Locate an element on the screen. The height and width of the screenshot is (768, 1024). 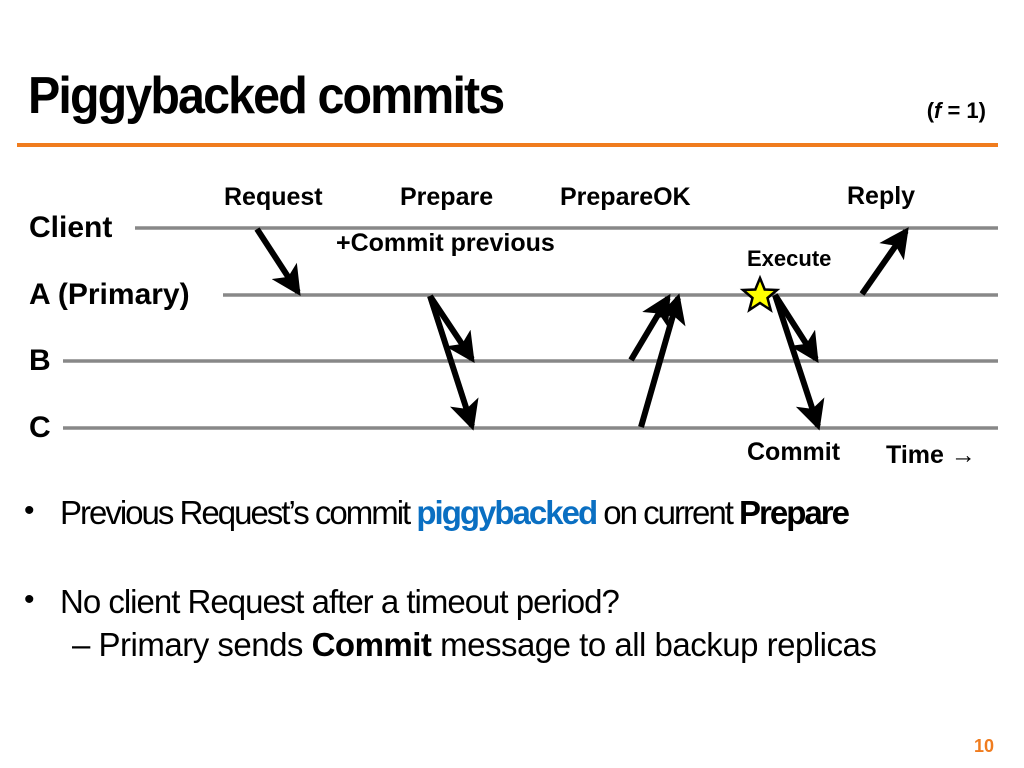
reply-arrow is located at coordinates (884, 261).